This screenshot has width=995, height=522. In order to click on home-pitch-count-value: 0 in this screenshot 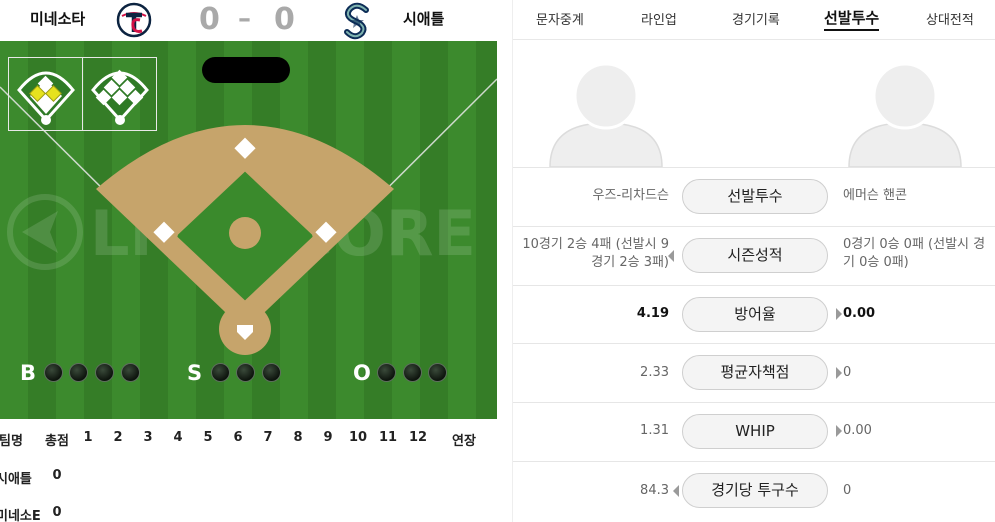, I will do `click(847, 490)`.